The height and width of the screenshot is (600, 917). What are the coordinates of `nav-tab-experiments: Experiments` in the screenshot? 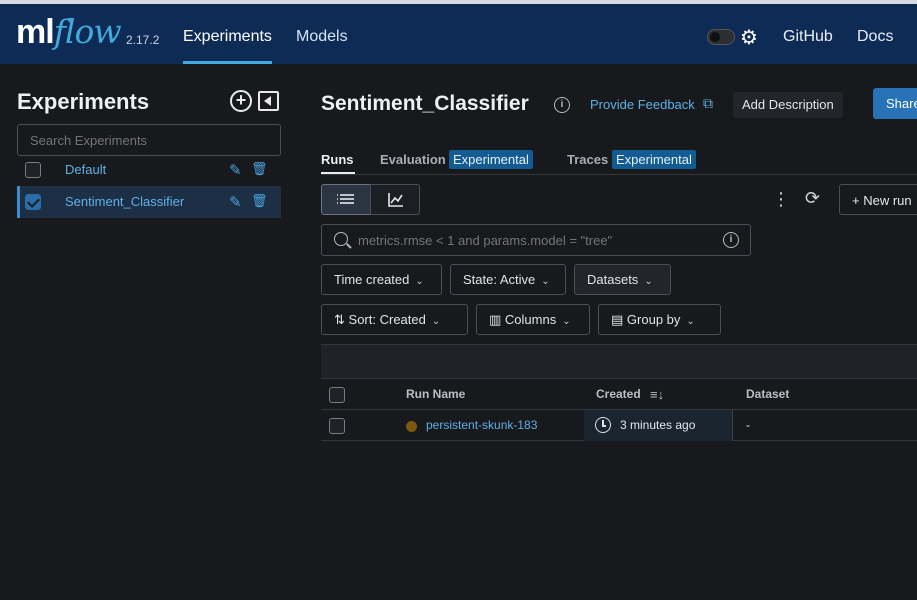 It's located at (227, 37).